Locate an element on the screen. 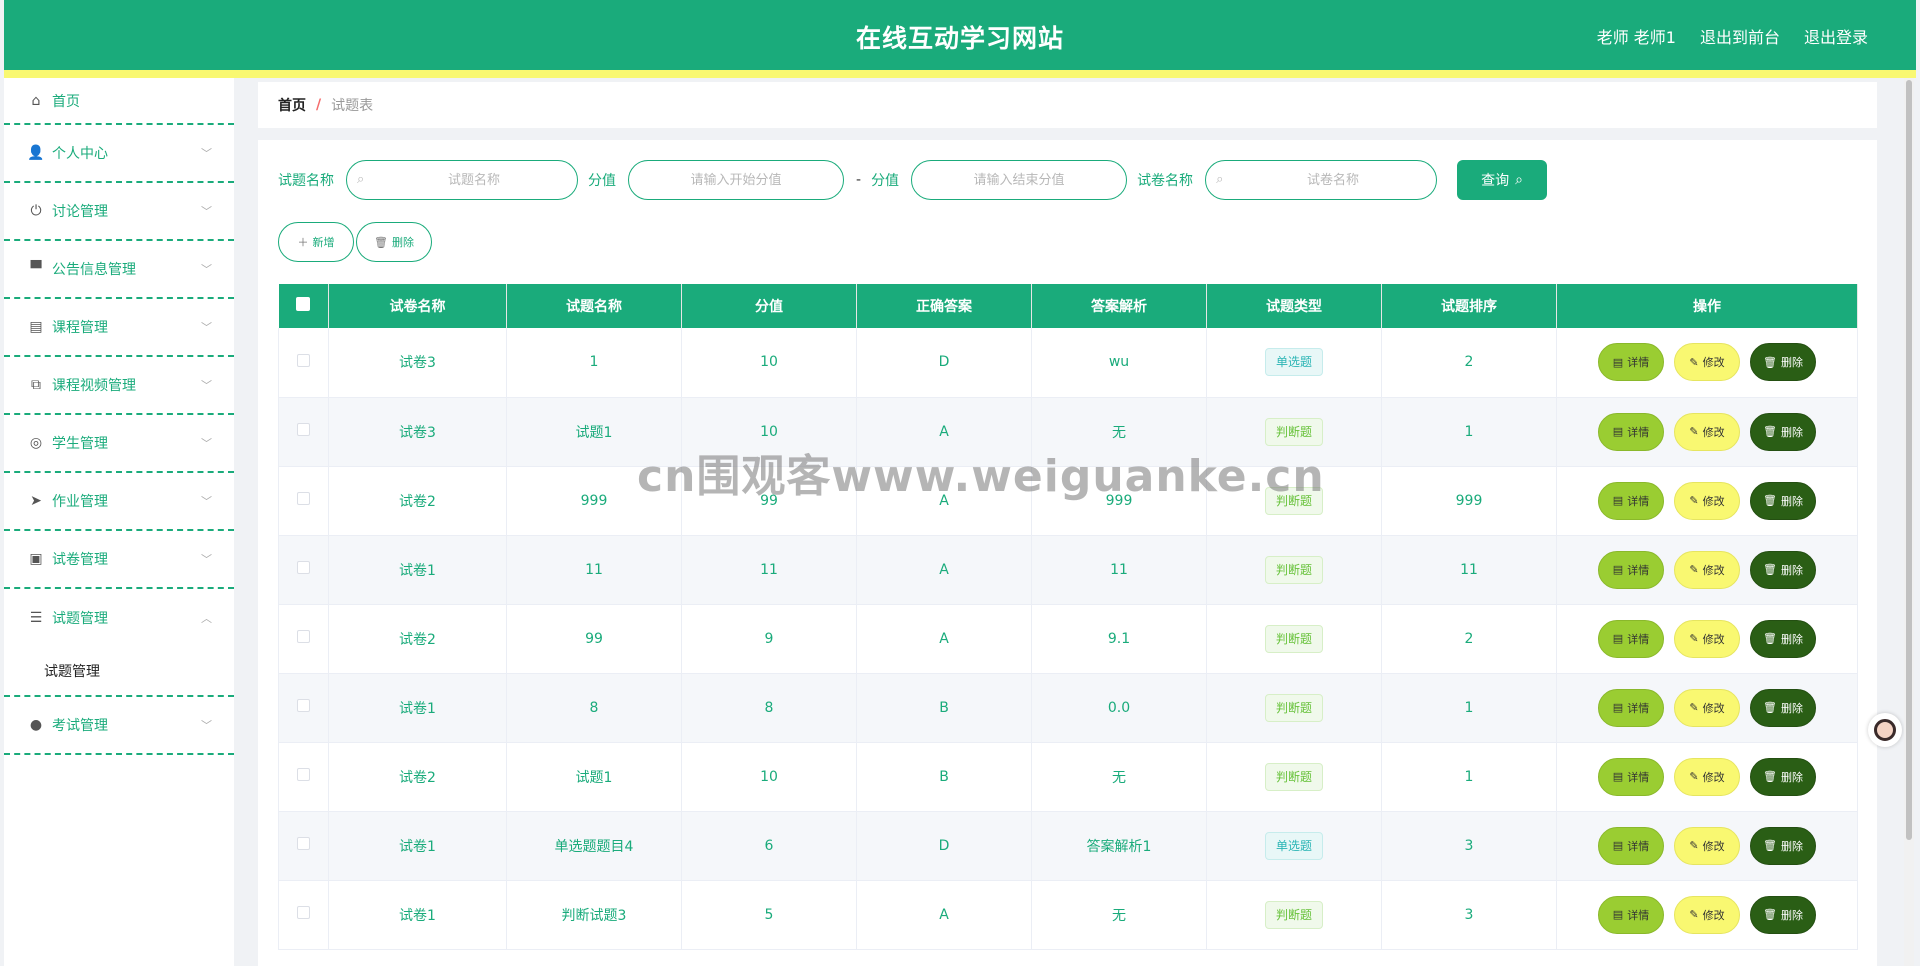 The height and width of the screenshot is (966, 1920). page-scrollbar is located at coordinates (1909, 522).